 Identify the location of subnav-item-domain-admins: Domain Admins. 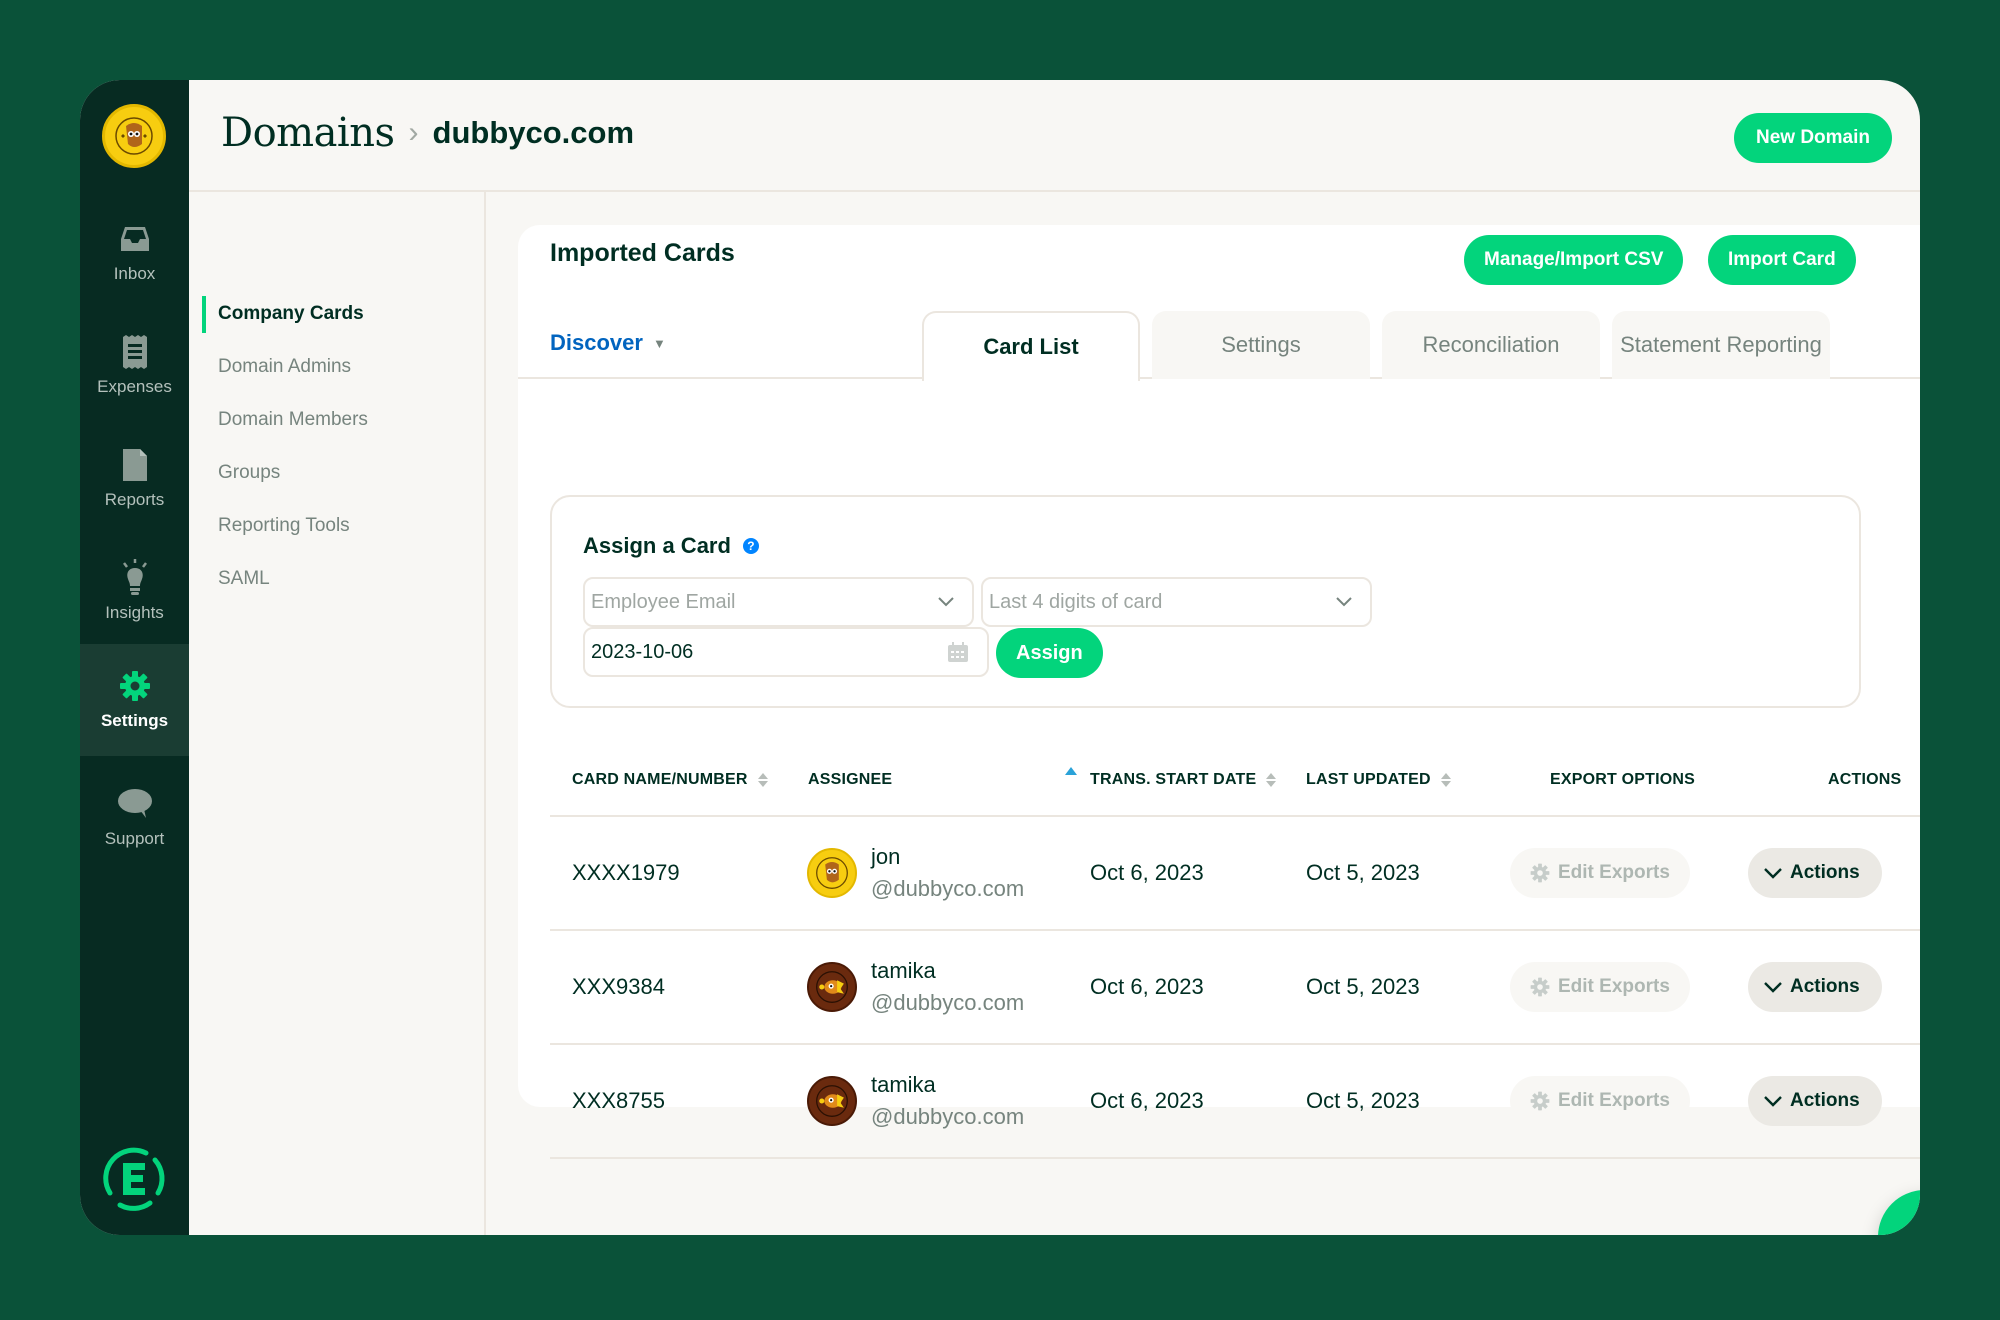
(284, 367).